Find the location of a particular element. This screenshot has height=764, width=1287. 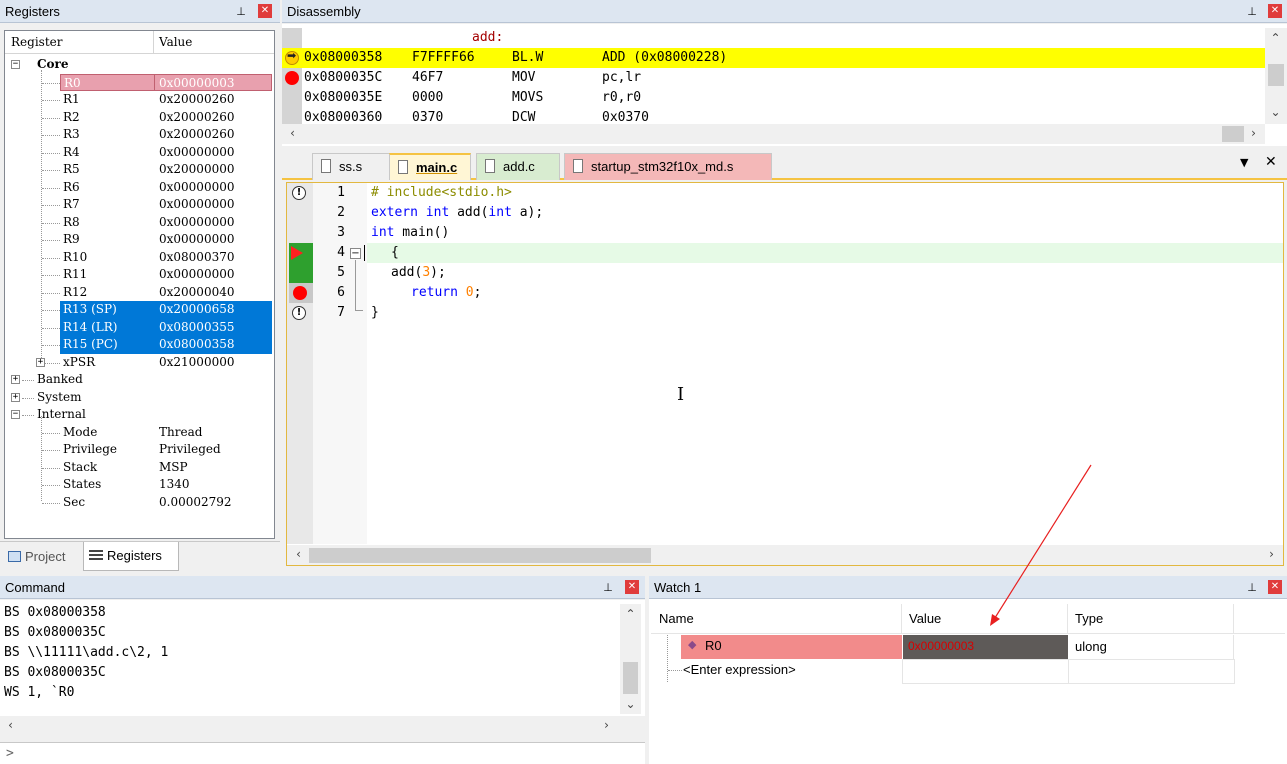

register-row: + xPSR 0x21000000 is located at coordinates (139, 363).